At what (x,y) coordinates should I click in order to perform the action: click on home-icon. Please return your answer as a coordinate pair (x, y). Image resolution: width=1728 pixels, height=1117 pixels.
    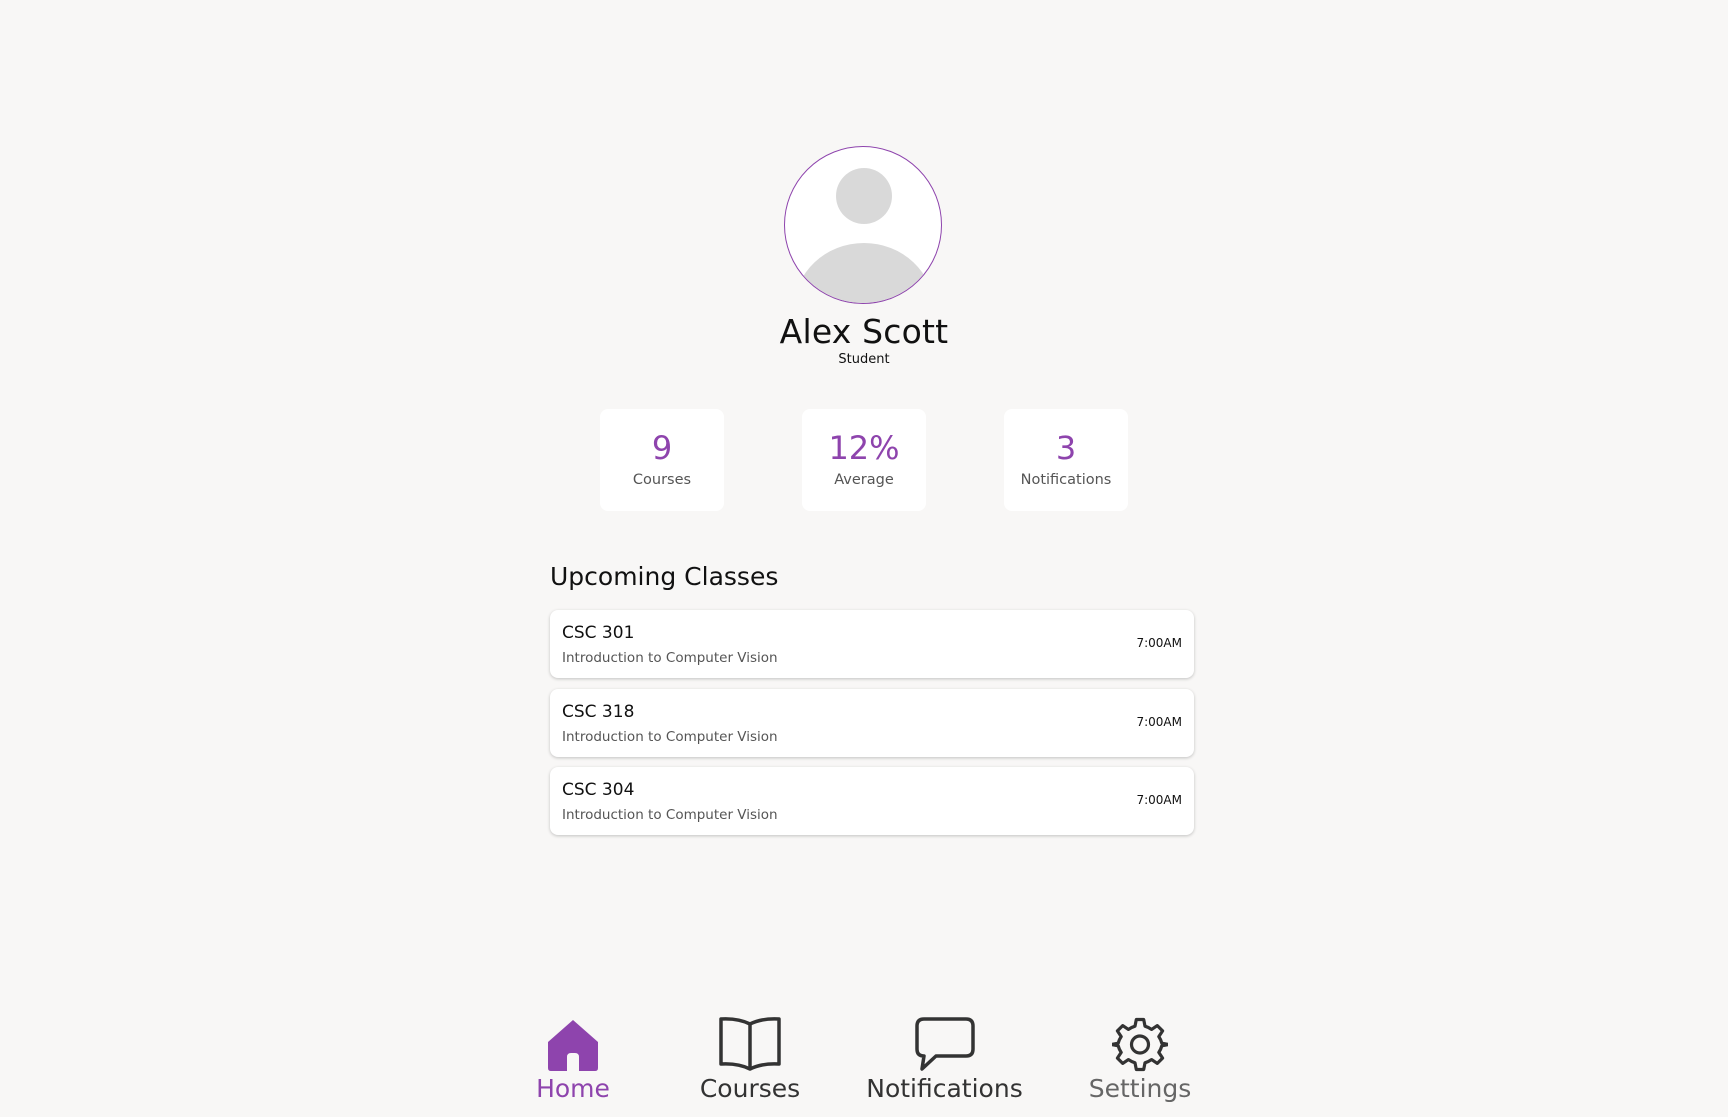
    Looking at the image, I should click on (573, 1045).